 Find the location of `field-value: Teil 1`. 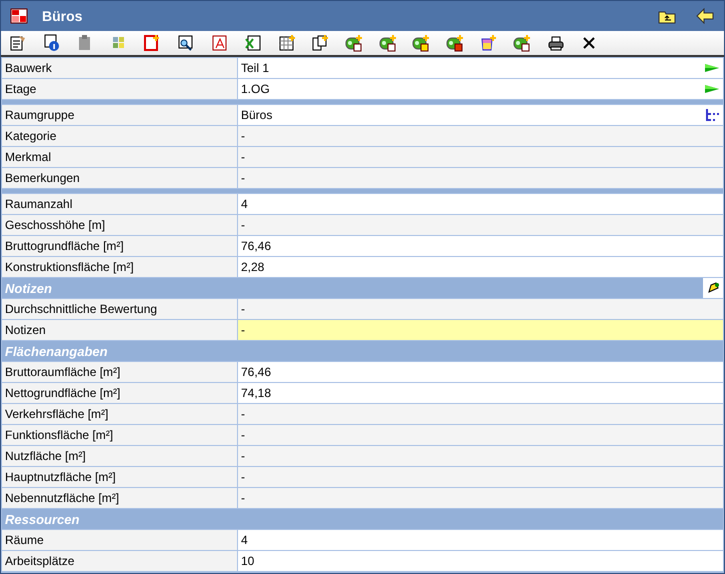

field-value: Teil 1 is located at coordinates (480, 68).